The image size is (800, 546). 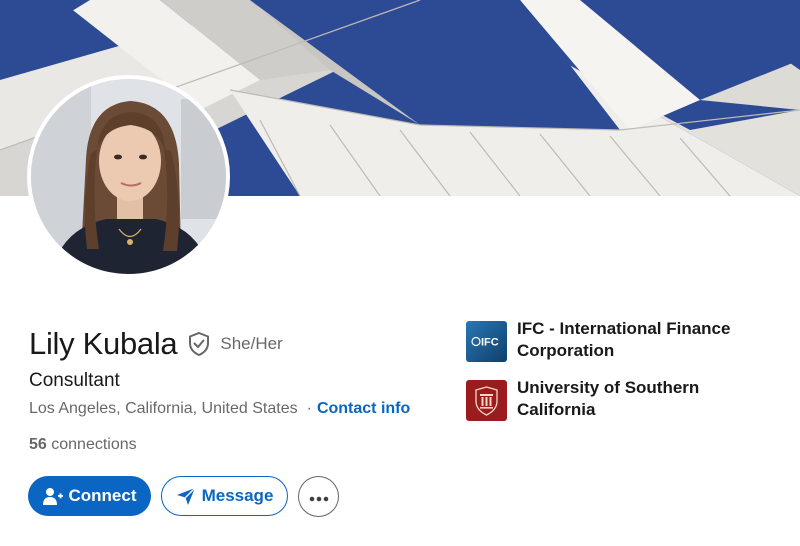 I want to click on profile-headline: Consultant, so click(x=74, y=380).